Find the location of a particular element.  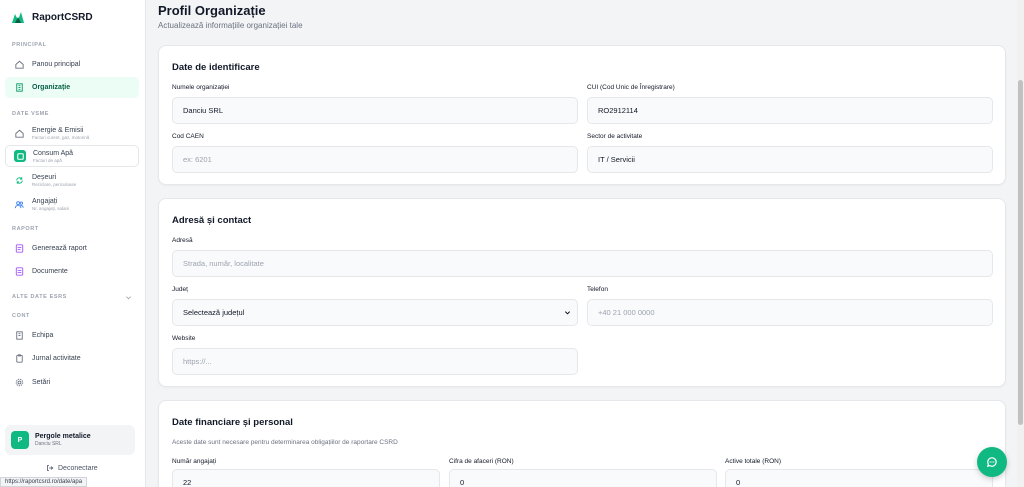

sidebar-item-label: Jurnal activitate is located at coordinates (56, 358).